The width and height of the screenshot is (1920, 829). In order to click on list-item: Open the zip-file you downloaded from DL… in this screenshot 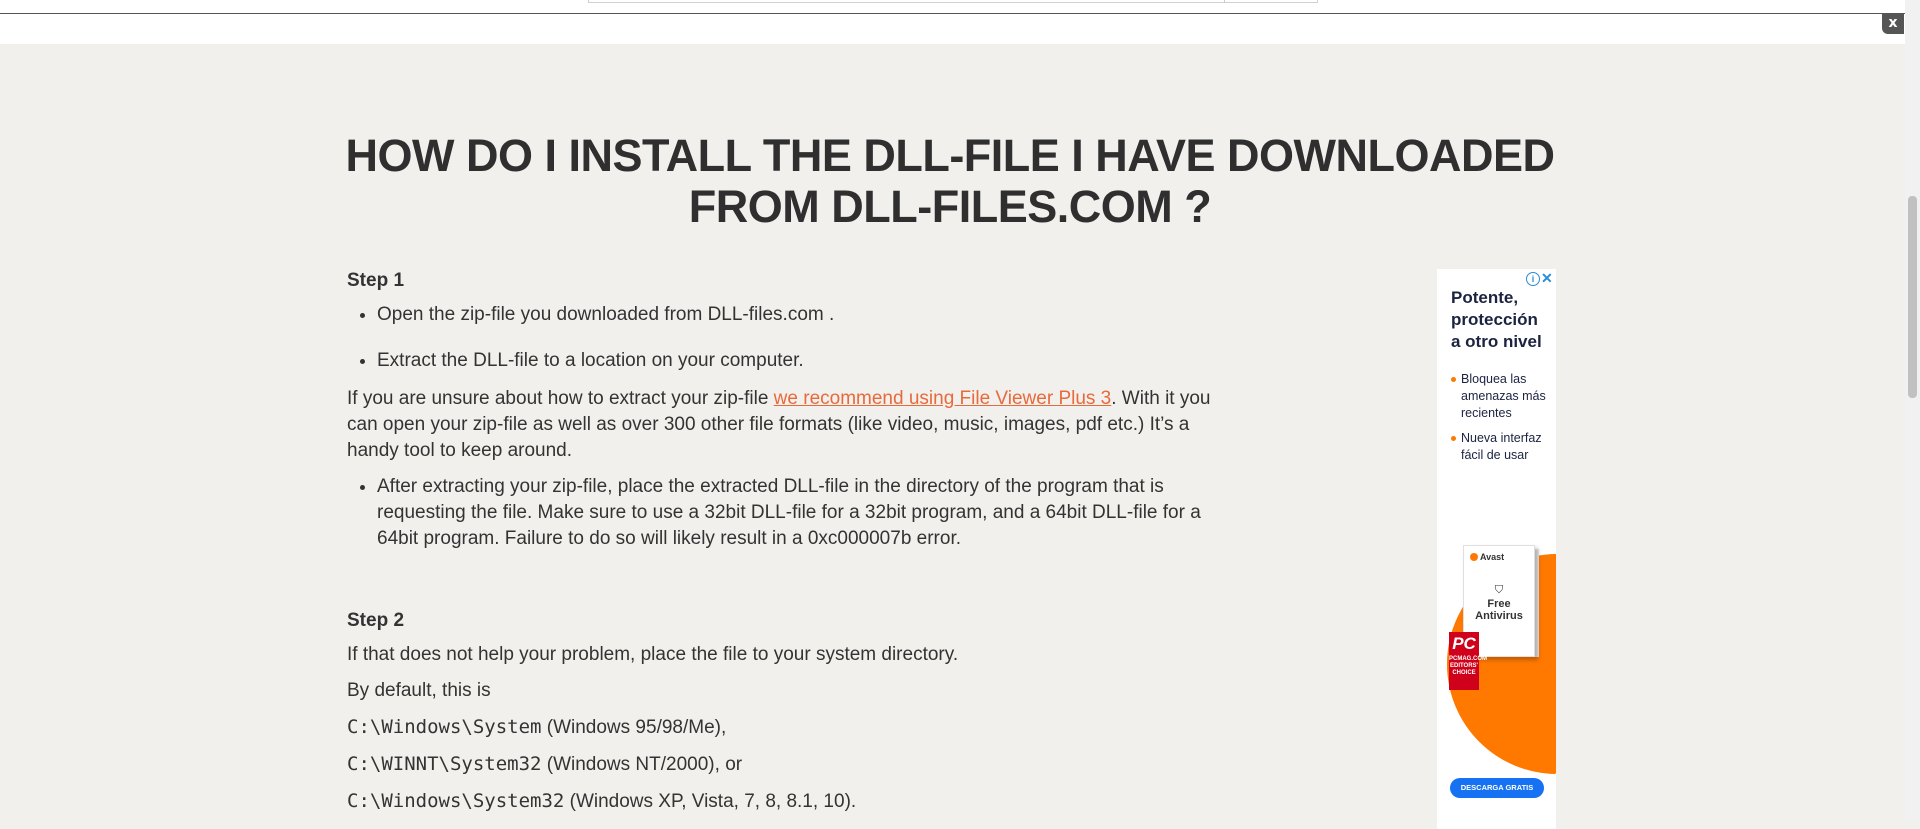, I will do `click(807, 315)`.